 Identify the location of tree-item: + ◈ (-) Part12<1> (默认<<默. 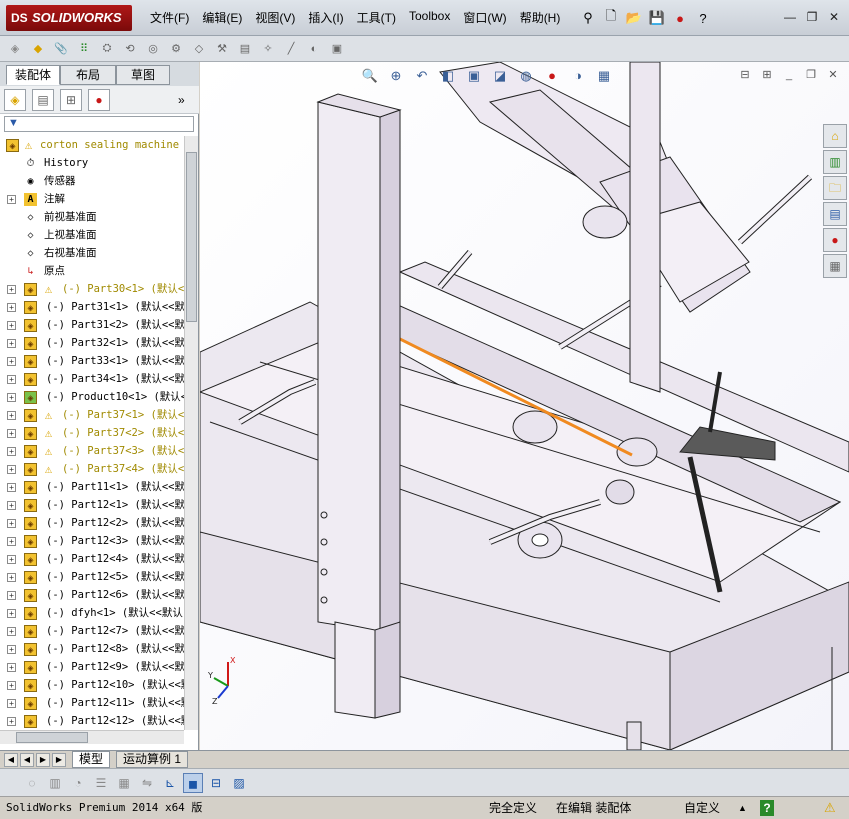
(92, 505).